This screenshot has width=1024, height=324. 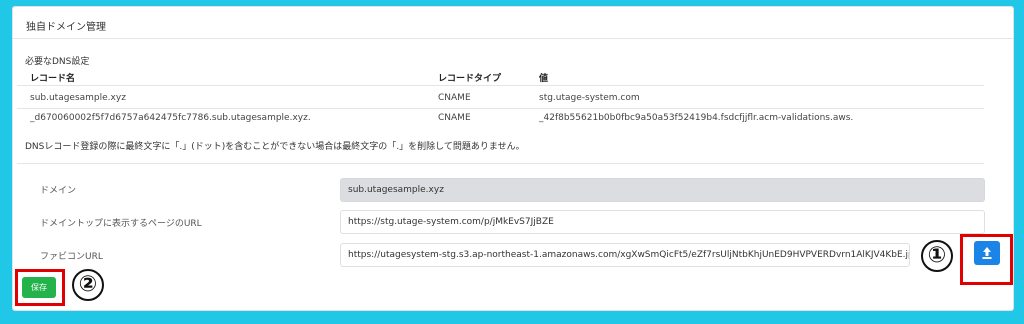 I want to click on domain-label: ドメイン, so click(x=58, y=191).